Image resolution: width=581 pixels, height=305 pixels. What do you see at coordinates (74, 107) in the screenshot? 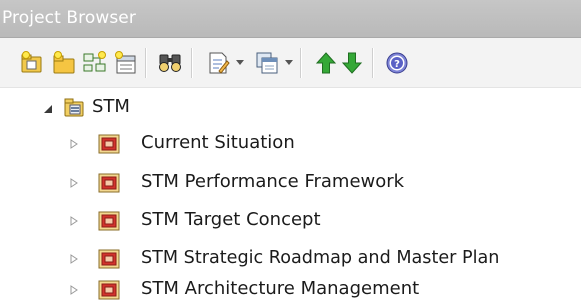
I see `model-root-icon` at bounding box center [74, 107].